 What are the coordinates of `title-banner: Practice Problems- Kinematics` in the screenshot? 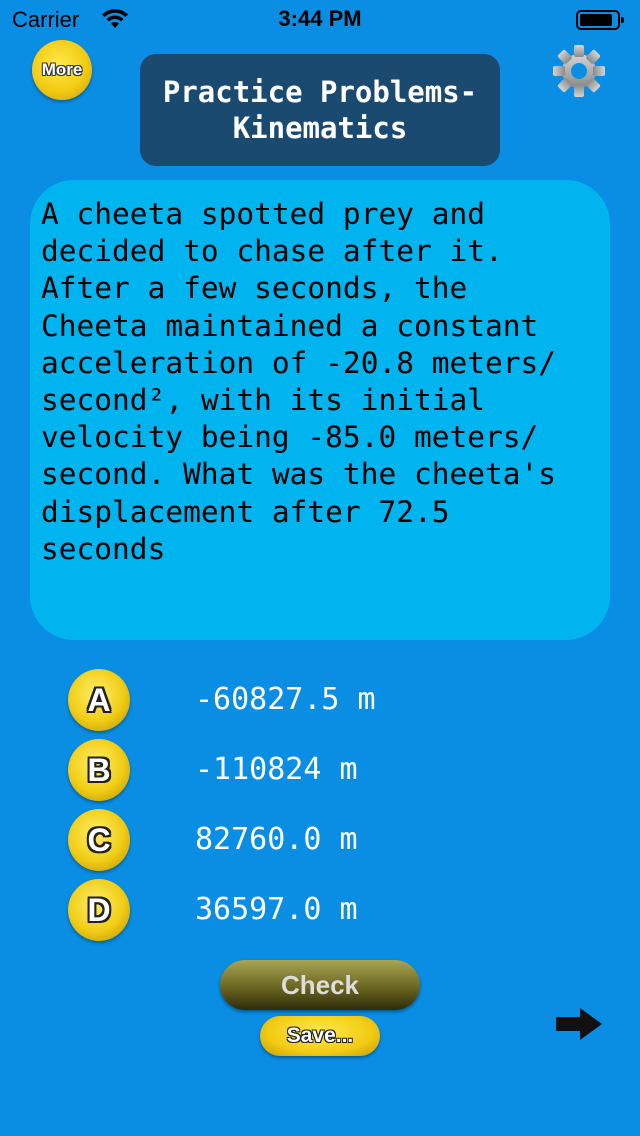 It's located at (320, 110).